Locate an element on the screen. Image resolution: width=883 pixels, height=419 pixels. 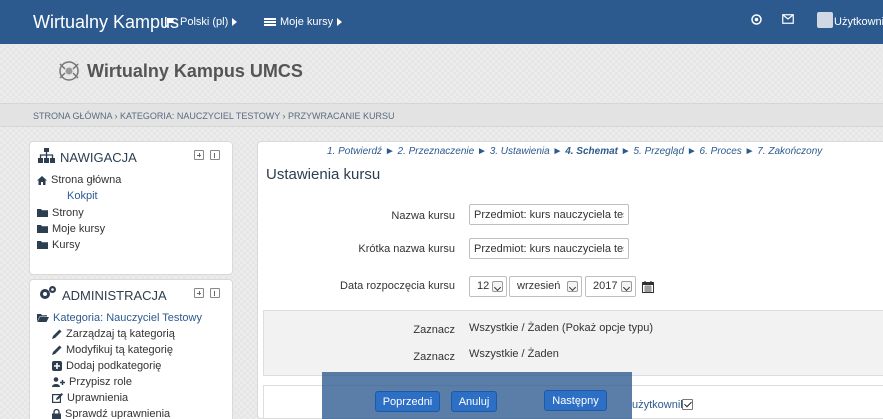
folder-open-icon is located at coordinates (43, 318).